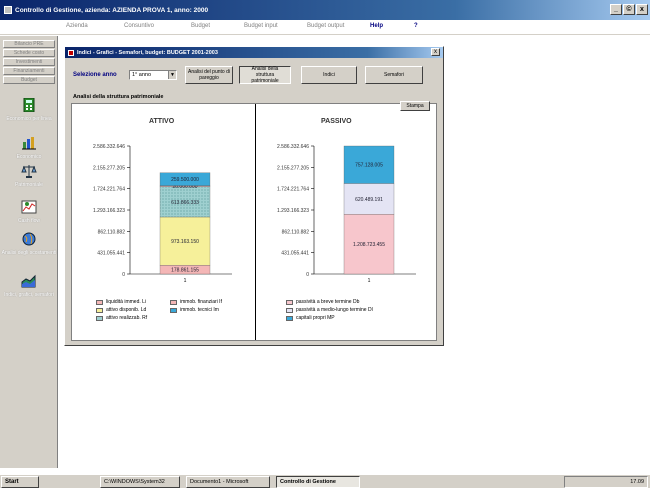  I want to click on menu-about: ?, so click(416, 26).